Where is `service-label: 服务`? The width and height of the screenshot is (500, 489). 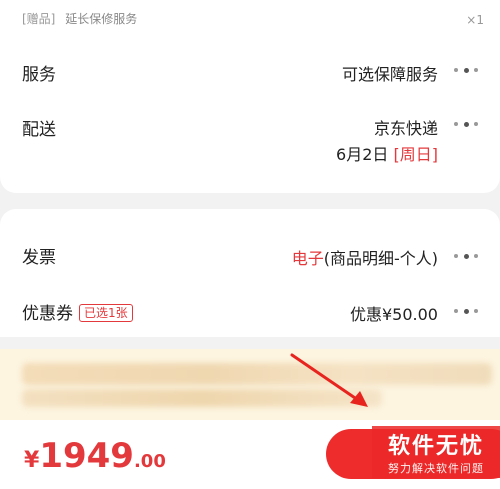
service-label: 服务 is located at coordinates (39, 75).